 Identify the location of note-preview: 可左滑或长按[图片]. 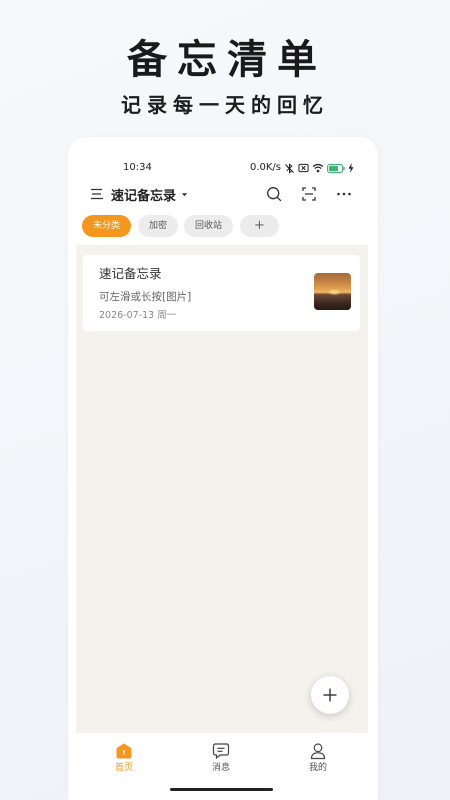
(145, 297).